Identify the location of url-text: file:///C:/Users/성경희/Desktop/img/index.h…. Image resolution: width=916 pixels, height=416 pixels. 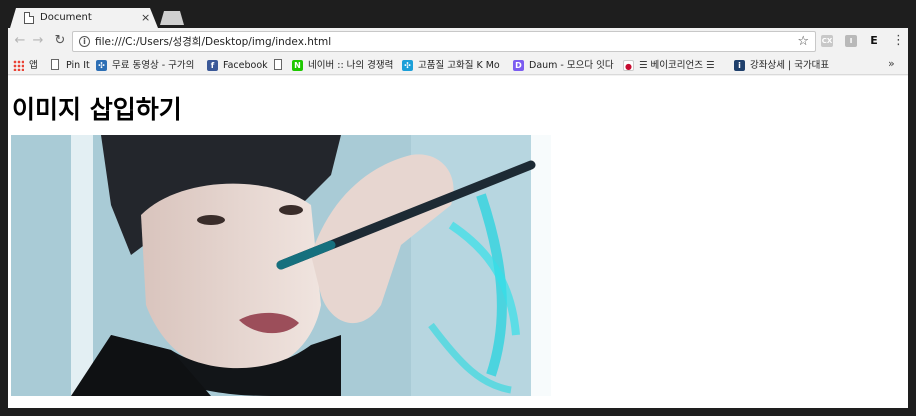
(213, 42).